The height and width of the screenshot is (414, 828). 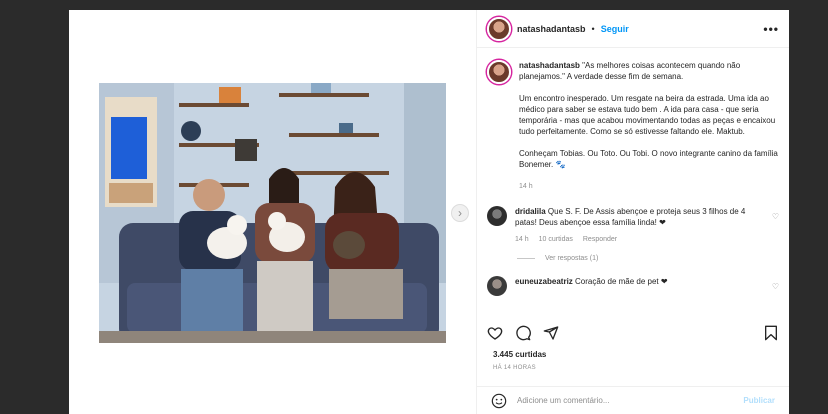 I want to click on view-replies: Ver respostas (1), so click(x=648, y=258).